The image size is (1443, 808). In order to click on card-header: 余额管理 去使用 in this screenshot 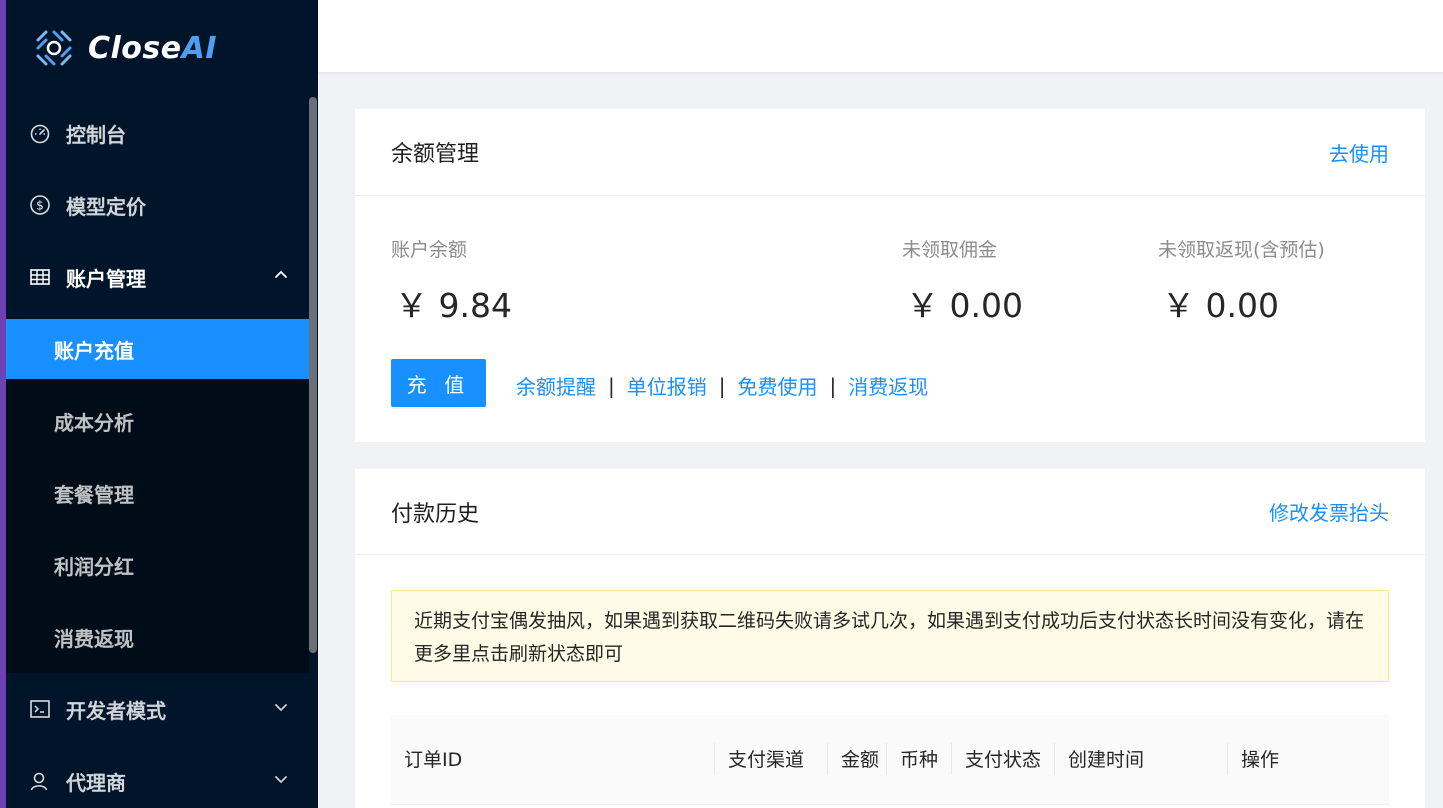, I will do `click(890, 152)`.